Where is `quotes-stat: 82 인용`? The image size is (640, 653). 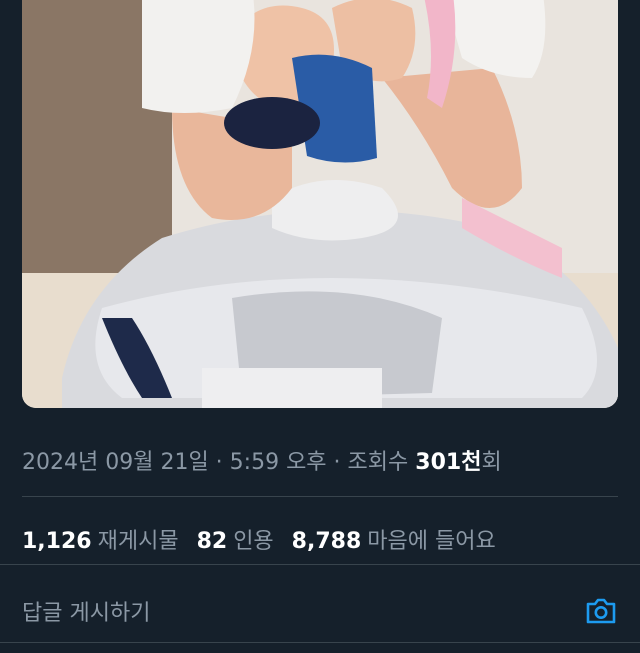
quotes-stat: 82 인용 is located at coordinates (244, 541).